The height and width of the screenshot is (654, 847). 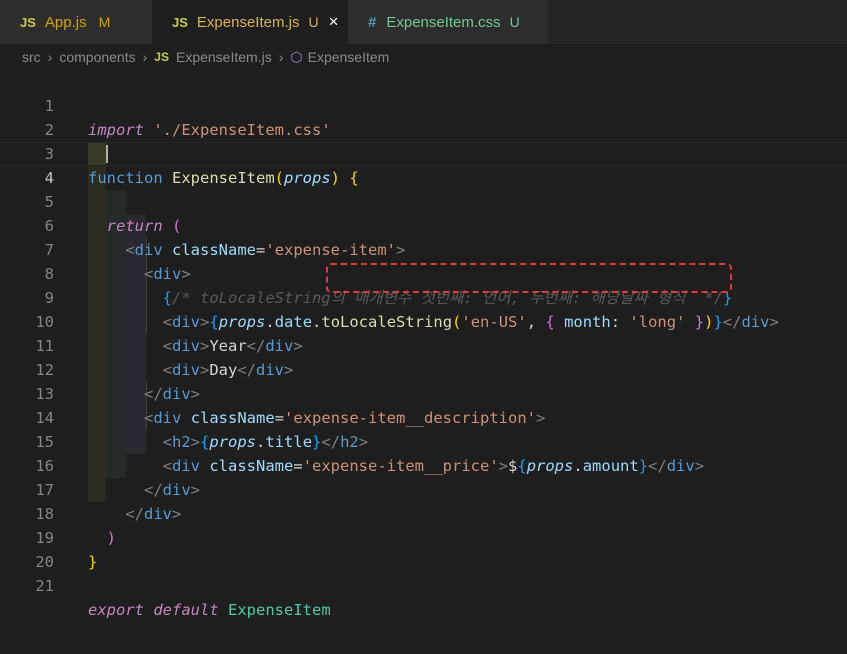 What do you see at coordinates (423, 416) in the screenshot?
I see `code-line: 14 <h2>{props.title}</h2>` at bounding box center [423, 416].